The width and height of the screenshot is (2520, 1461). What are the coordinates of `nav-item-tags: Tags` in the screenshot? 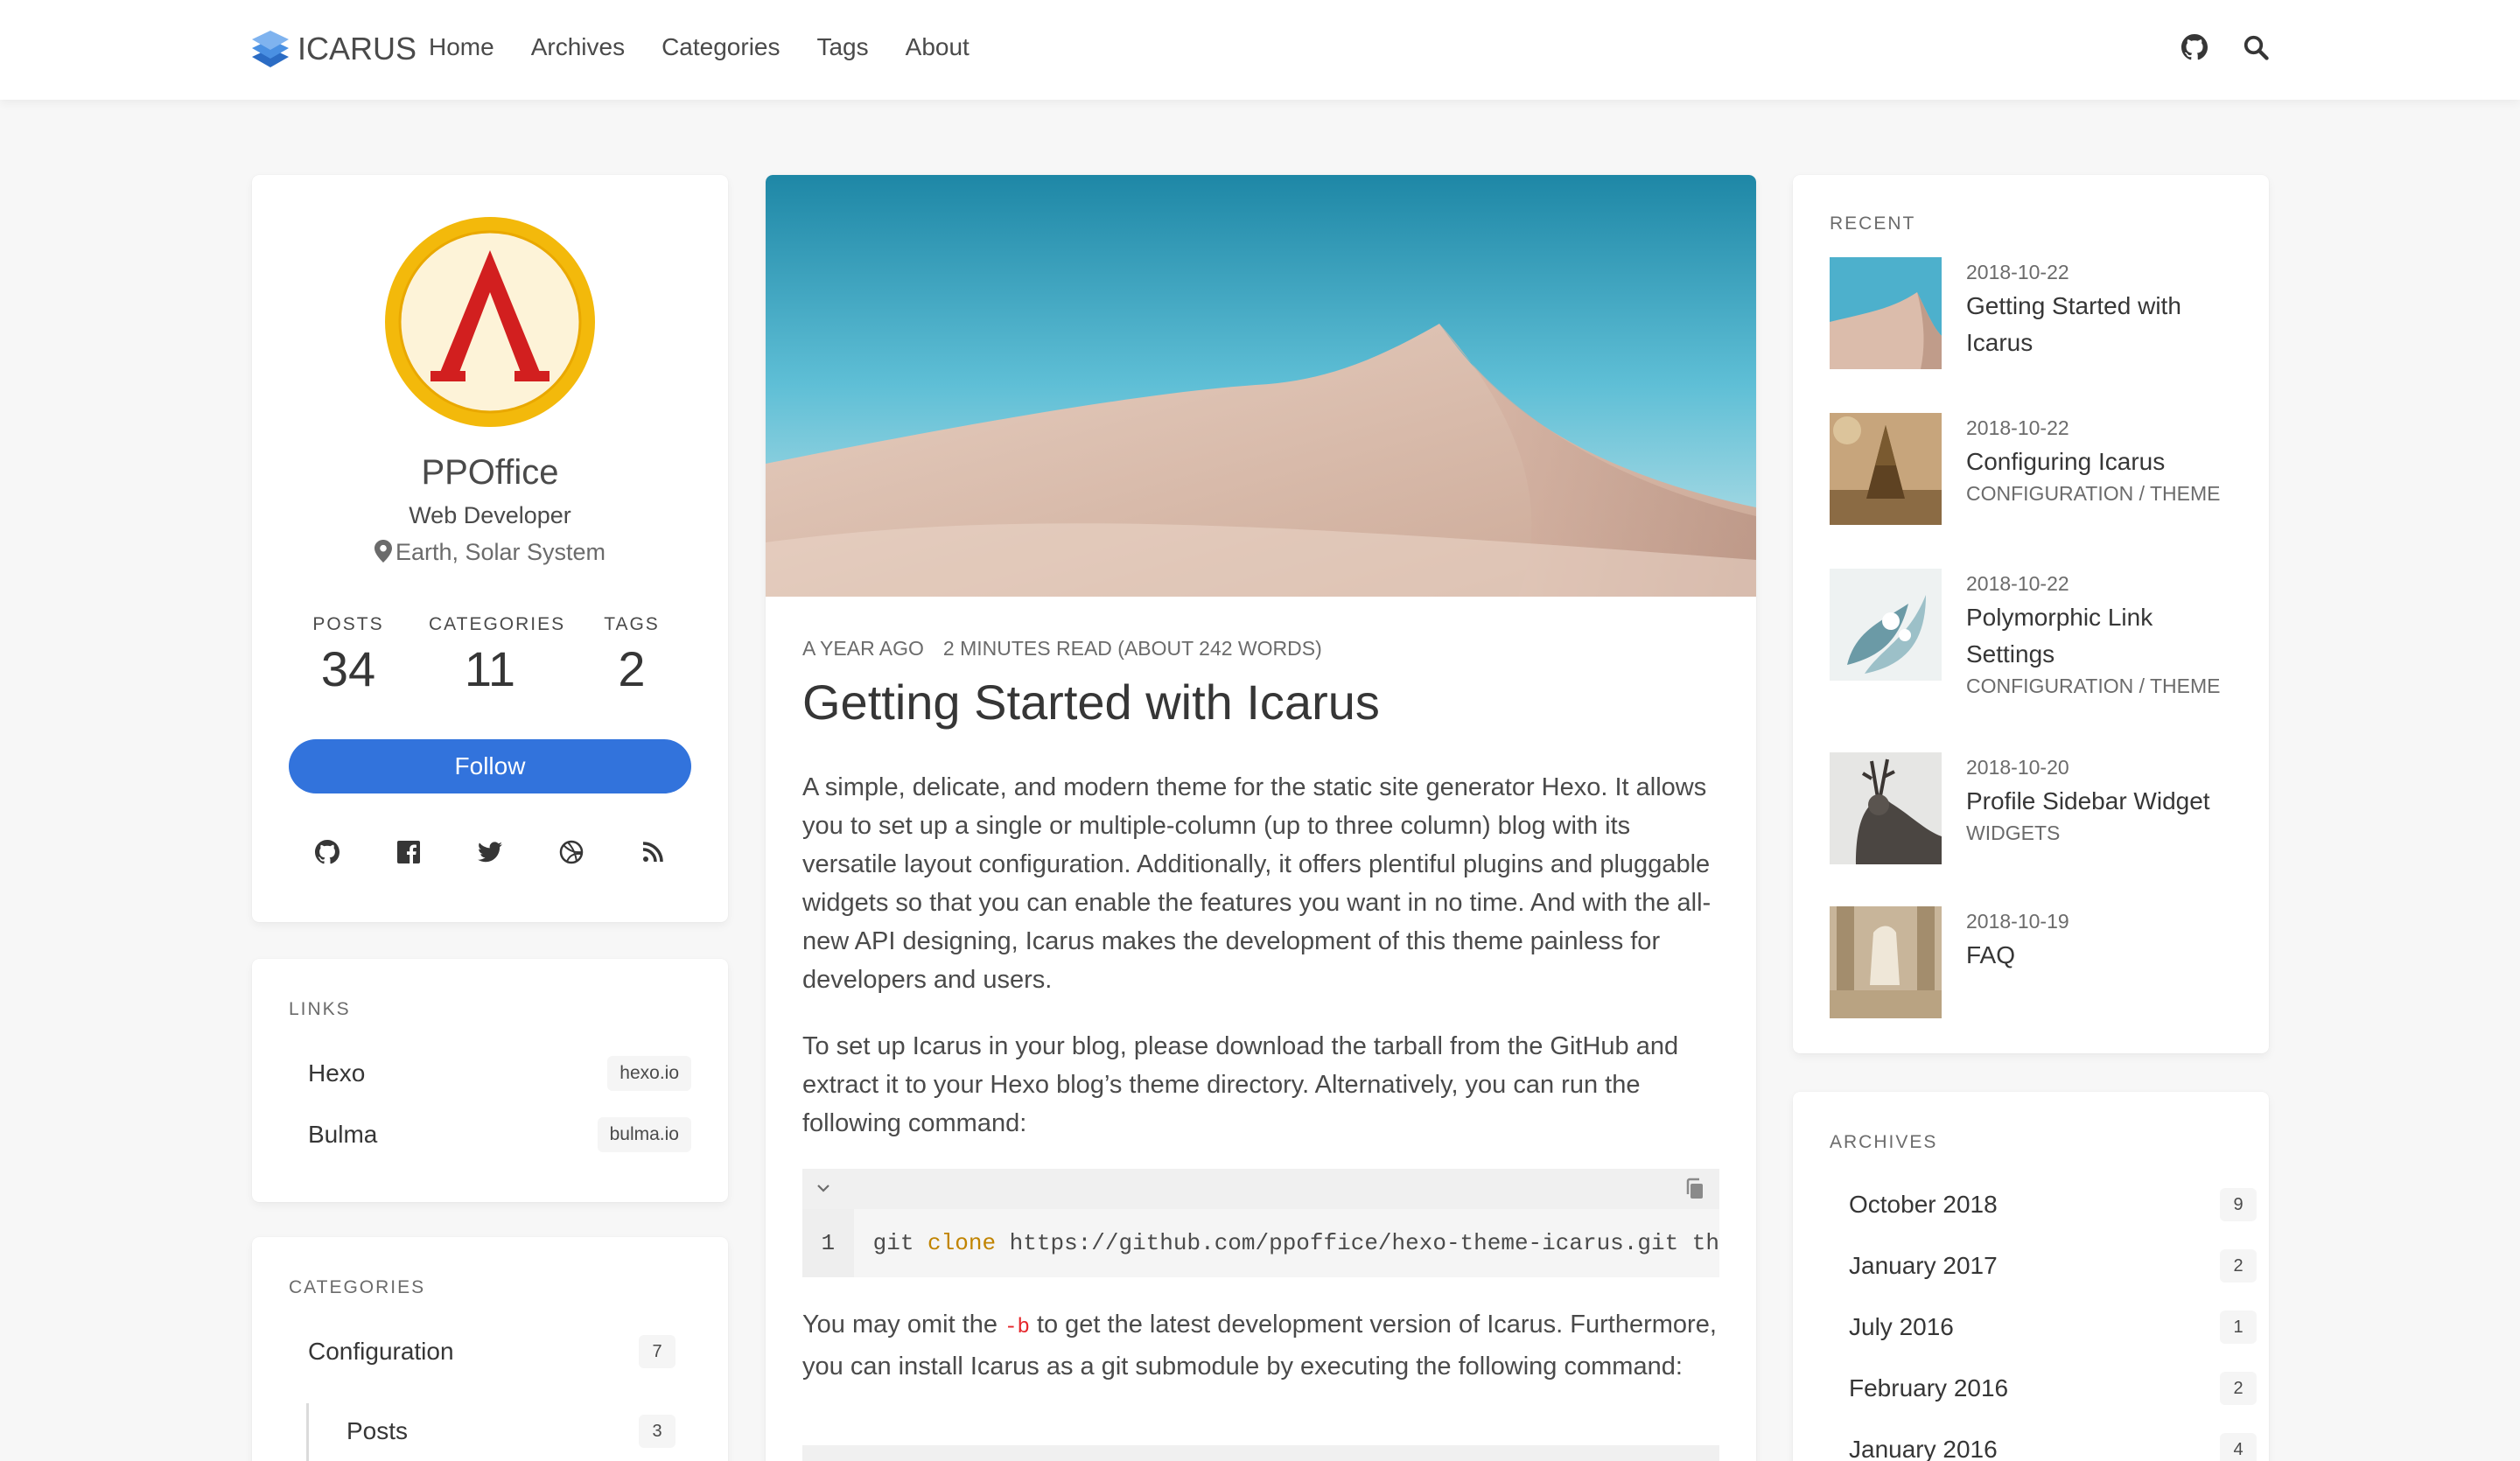 It's located at (842, 47).